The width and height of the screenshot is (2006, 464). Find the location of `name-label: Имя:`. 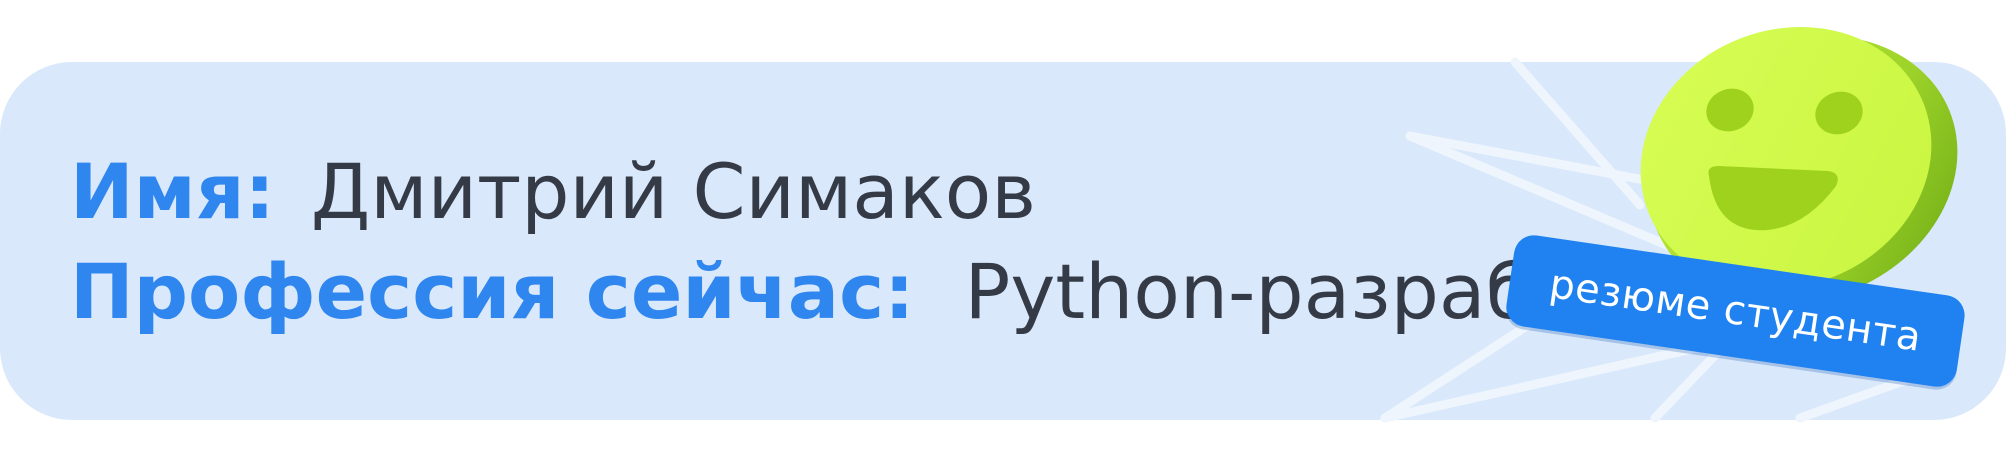

name-label: Имя: is located at coordinates (172, 191).